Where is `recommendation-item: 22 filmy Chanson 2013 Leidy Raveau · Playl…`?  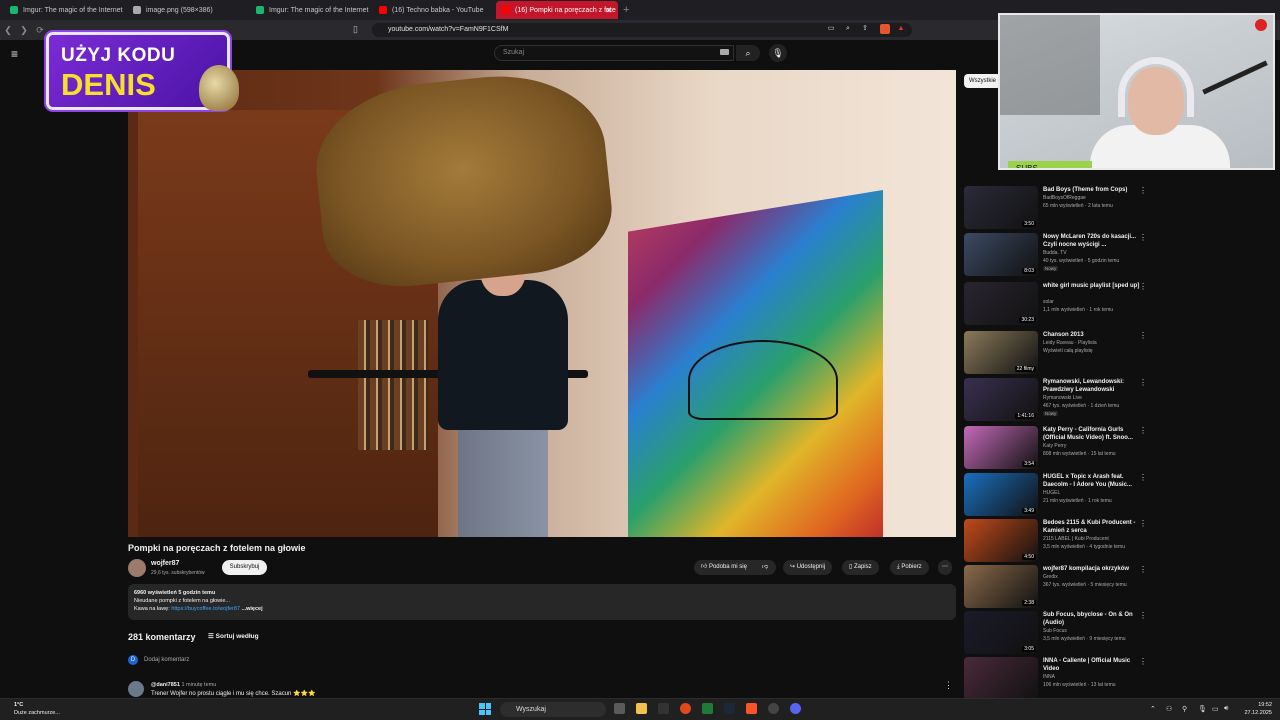
recommendation-item: 22 filmy Chanson 2013 Leidy Raveau · Playl… is located at coordinates (1059, 354).